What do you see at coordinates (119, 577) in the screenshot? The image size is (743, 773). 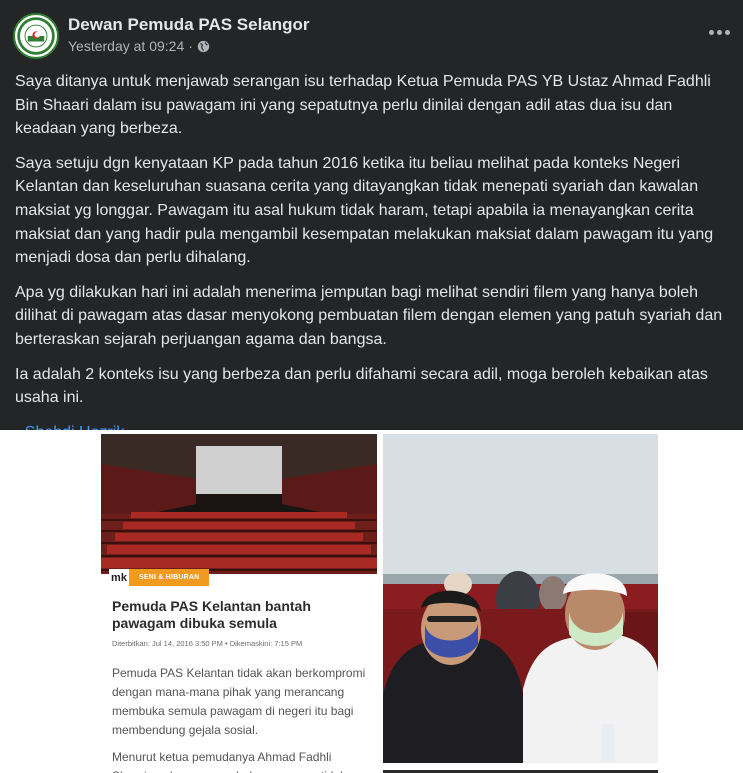 I see `site-logo: mk` at bounding box center [119, 577].